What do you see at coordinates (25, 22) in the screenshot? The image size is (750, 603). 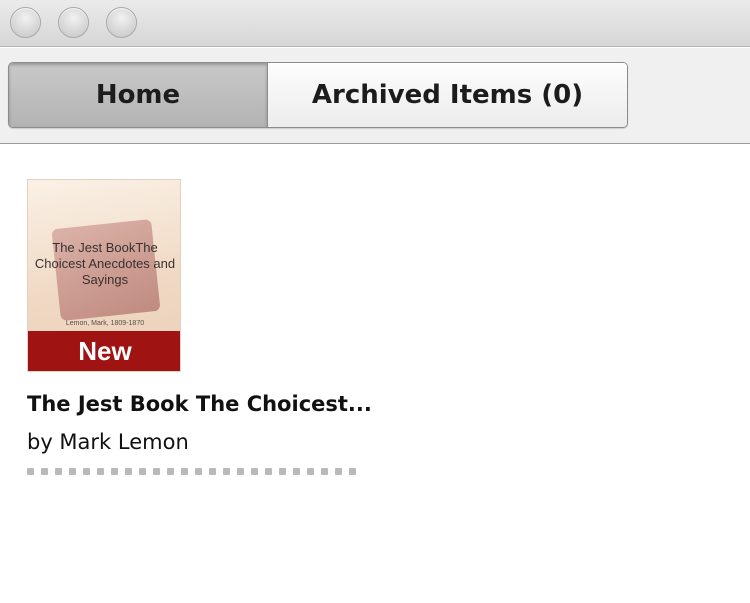 I see `close-window-icon` at bounding box center [25, 22].